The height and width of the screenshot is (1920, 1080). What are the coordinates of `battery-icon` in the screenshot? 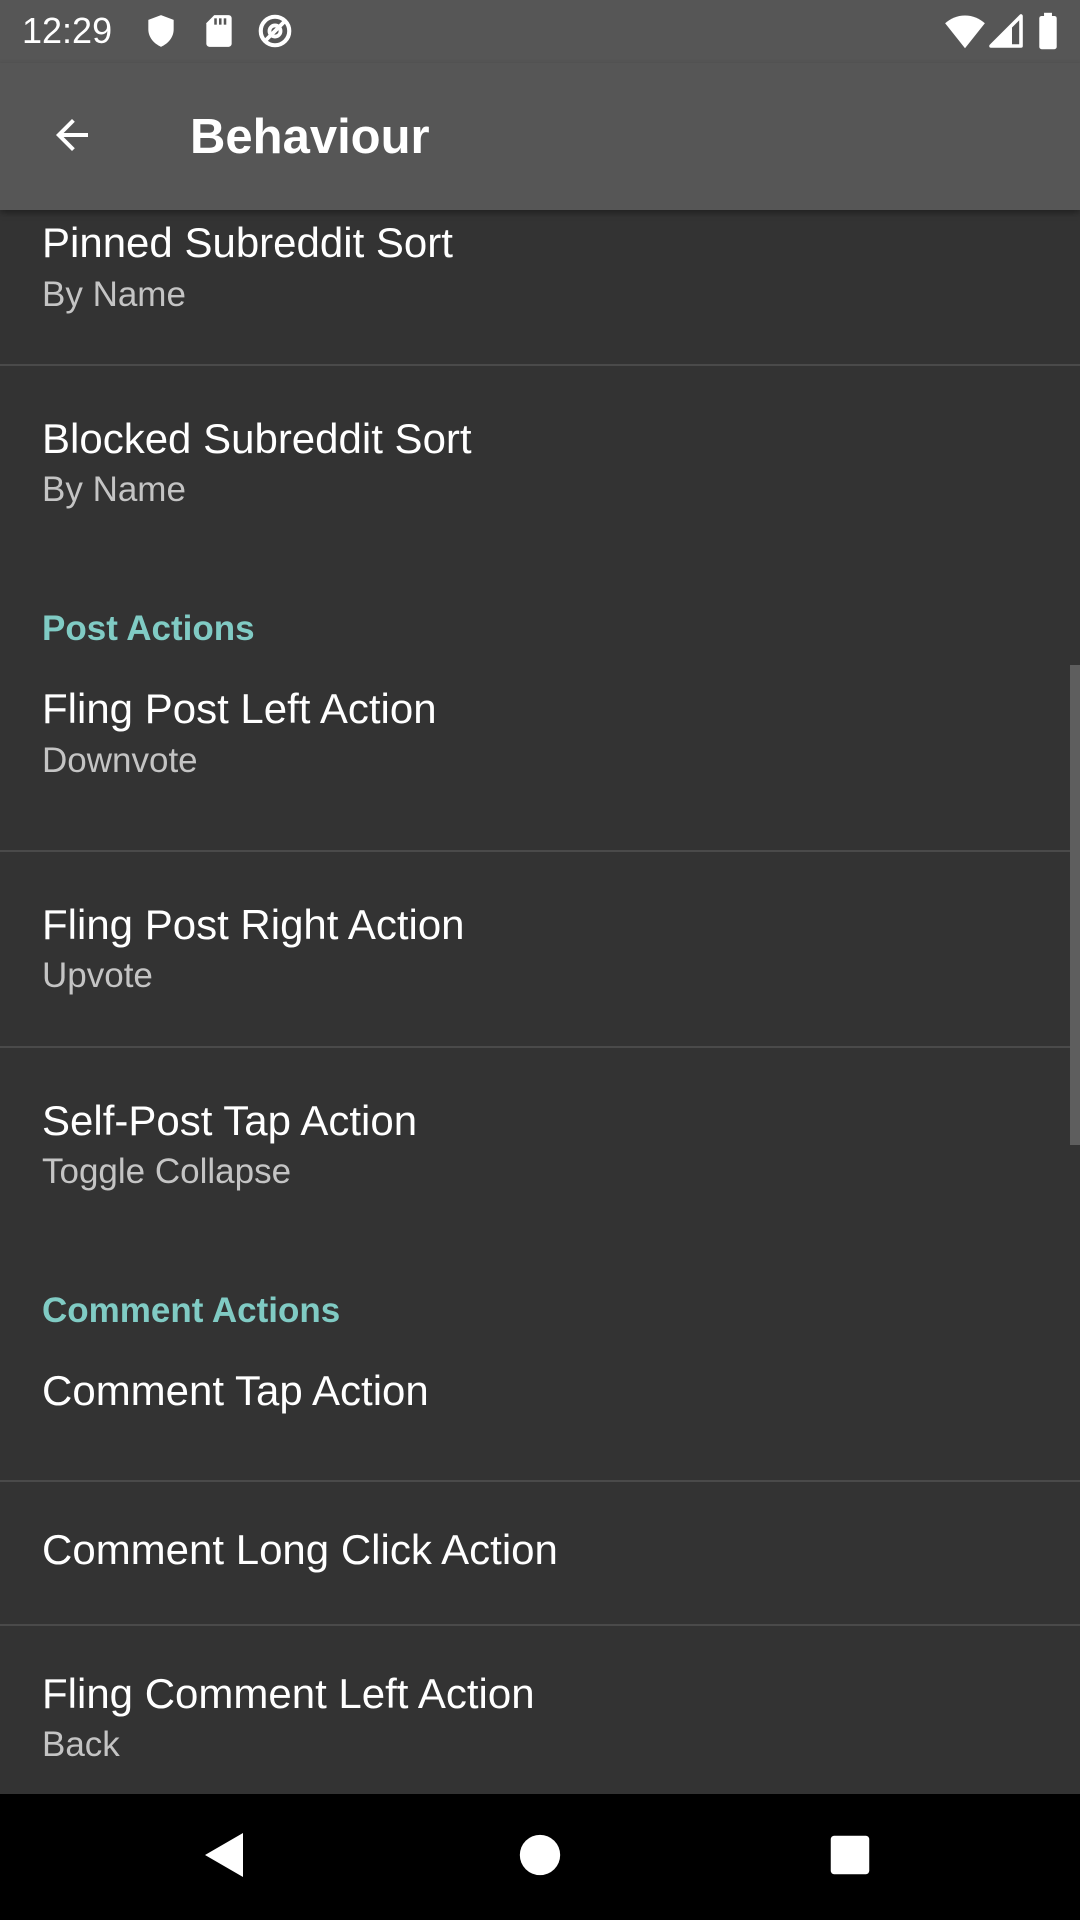 It's located at (1048, 31).